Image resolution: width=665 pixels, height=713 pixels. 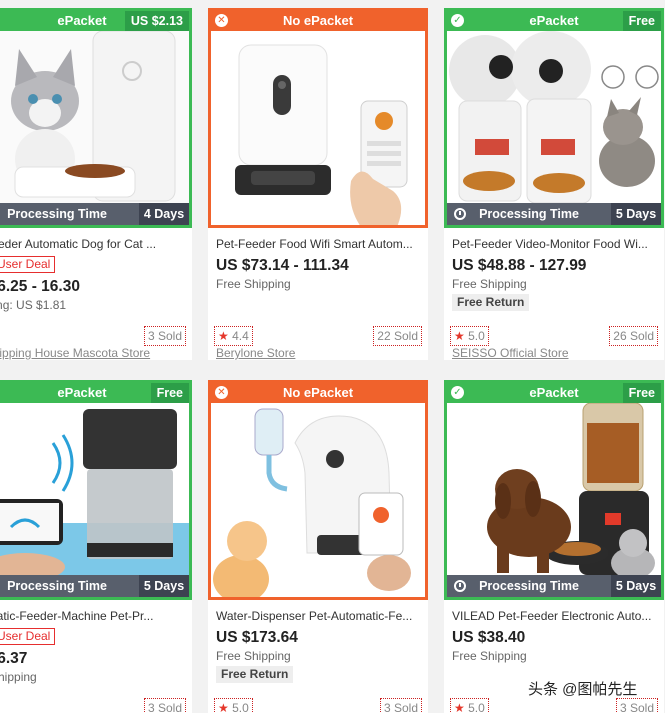 I want to click on store-link: Berylone Store, so click(x=255, y=353).